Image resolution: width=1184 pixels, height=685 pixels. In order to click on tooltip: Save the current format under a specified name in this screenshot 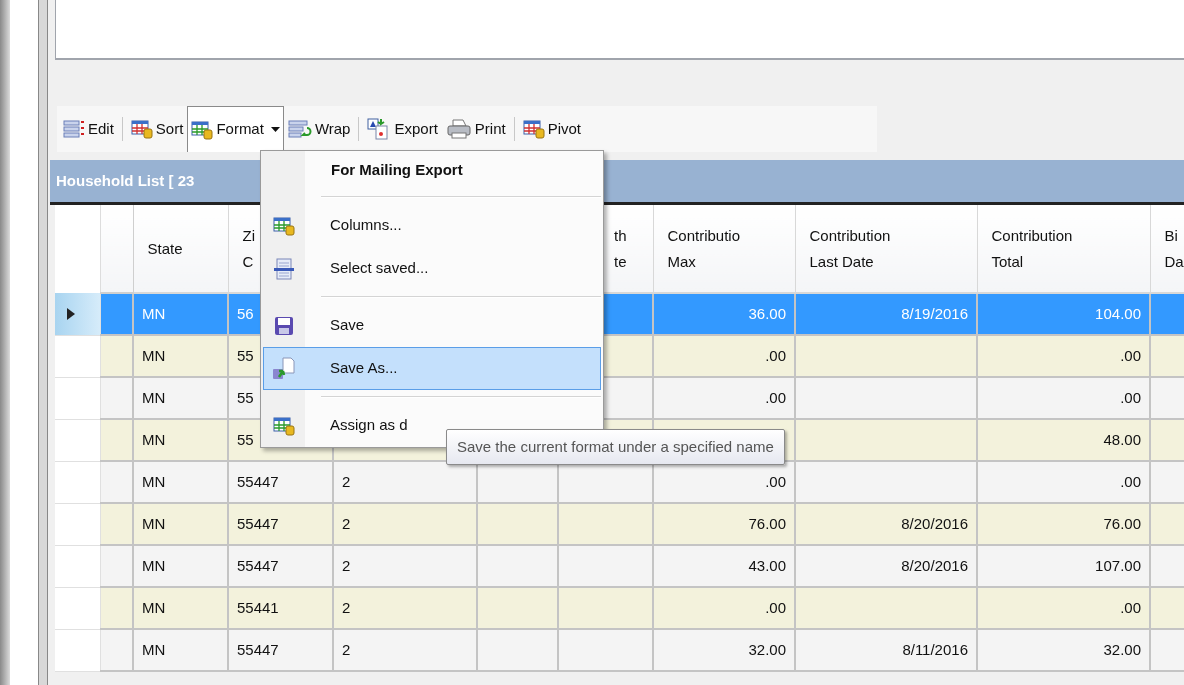, I will do `click(615, 447)`.